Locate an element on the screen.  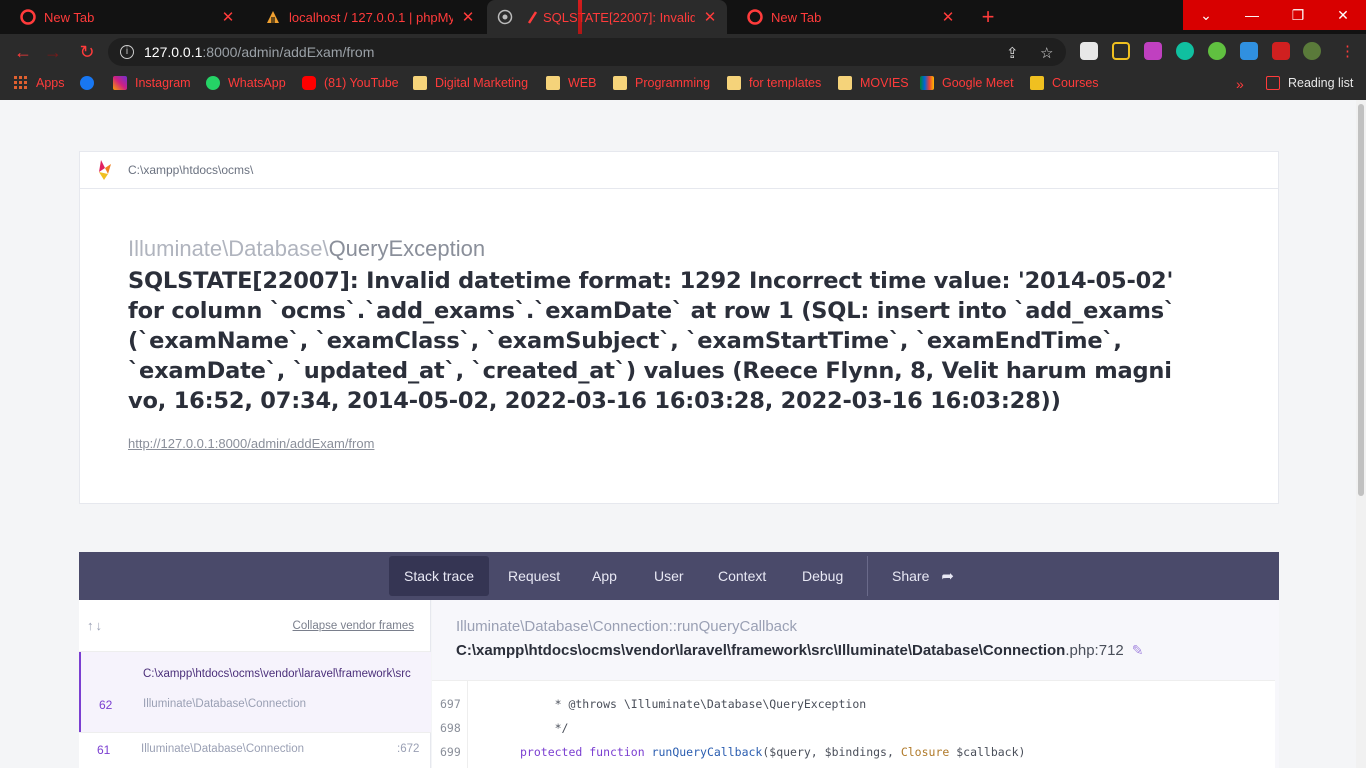
extensions-puzzle-icon is located at coordinates (1281, 51).